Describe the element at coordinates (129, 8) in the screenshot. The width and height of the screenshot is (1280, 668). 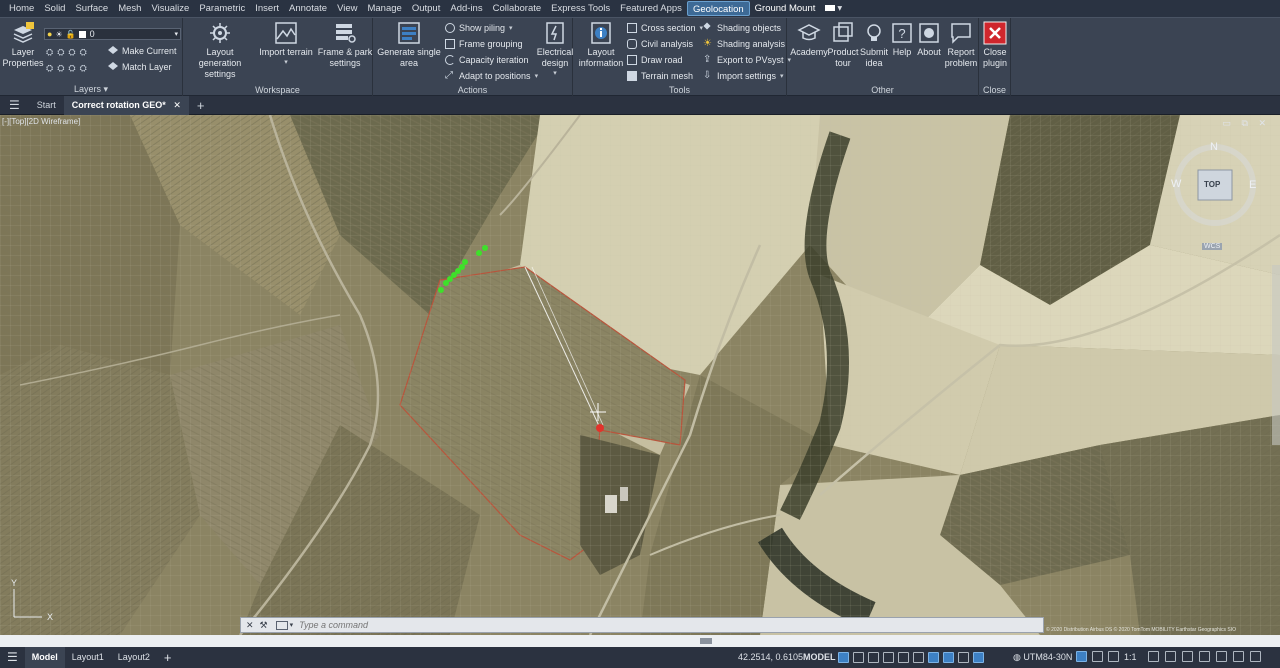
I see `tab-mesh: Mesh` at that location.